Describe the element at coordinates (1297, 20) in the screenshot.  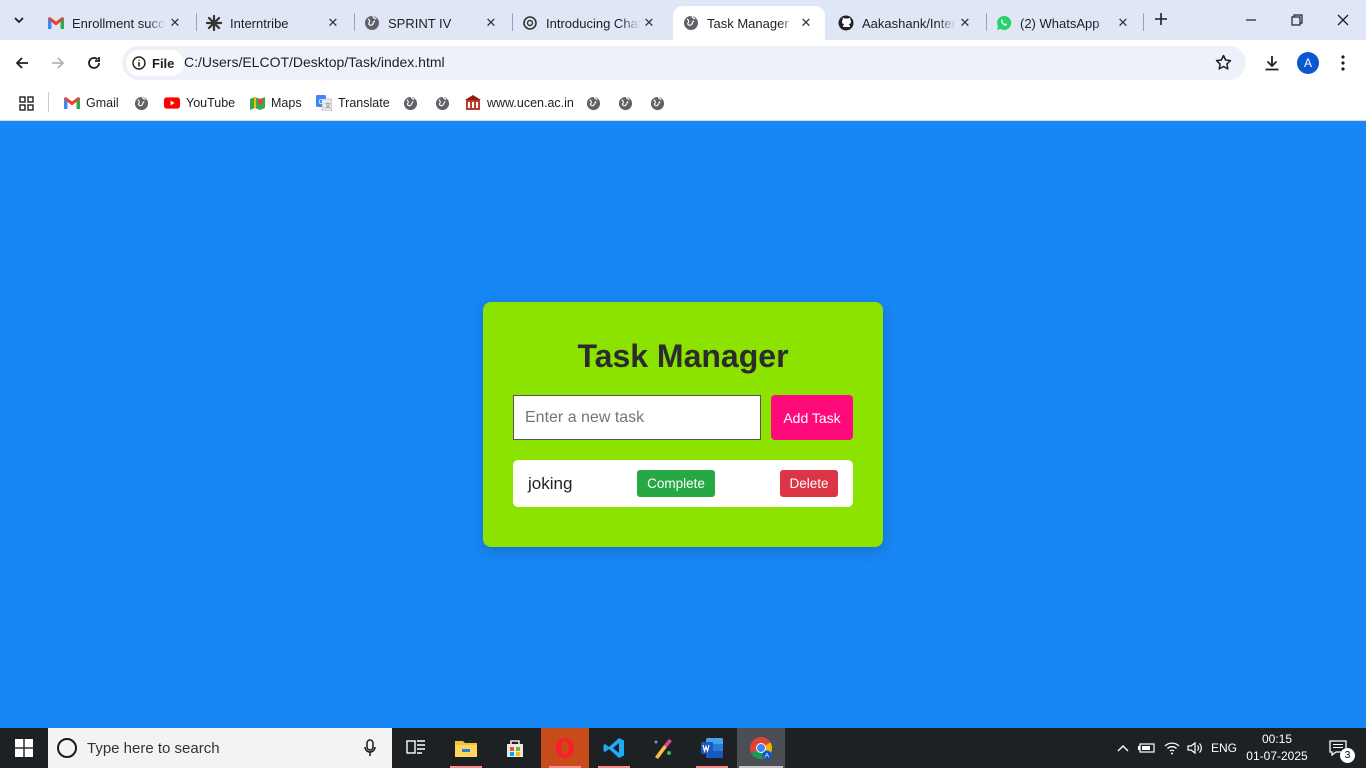
I see `restore-button` at that location.